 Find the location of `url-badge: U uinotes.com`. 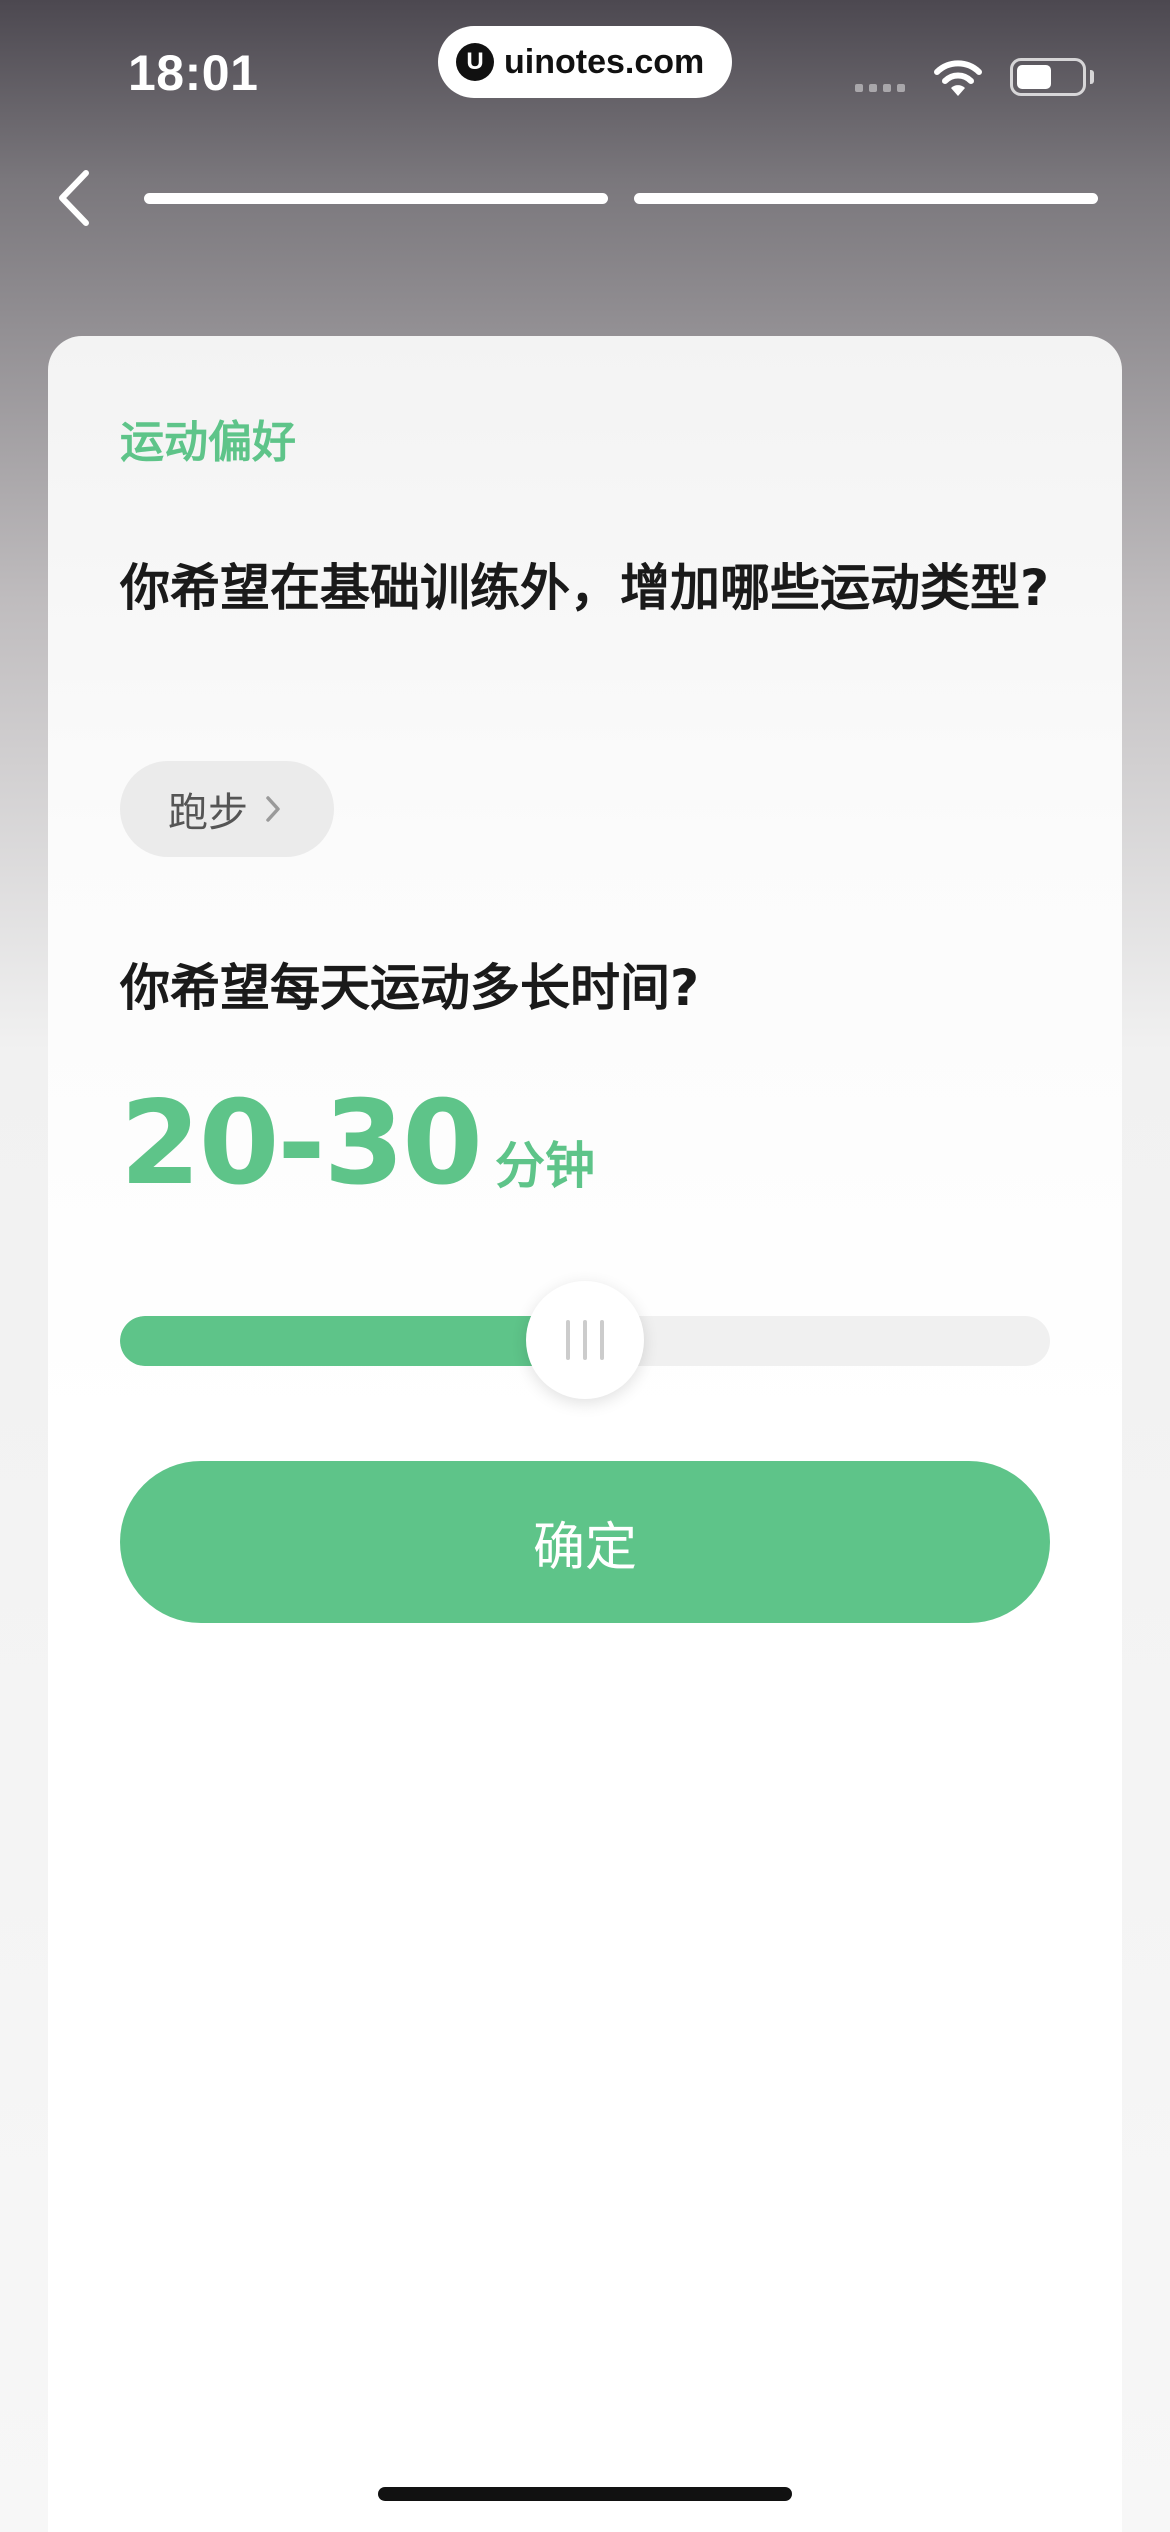

url-badge: U uinotes.com is located at coordinates (585, 62).